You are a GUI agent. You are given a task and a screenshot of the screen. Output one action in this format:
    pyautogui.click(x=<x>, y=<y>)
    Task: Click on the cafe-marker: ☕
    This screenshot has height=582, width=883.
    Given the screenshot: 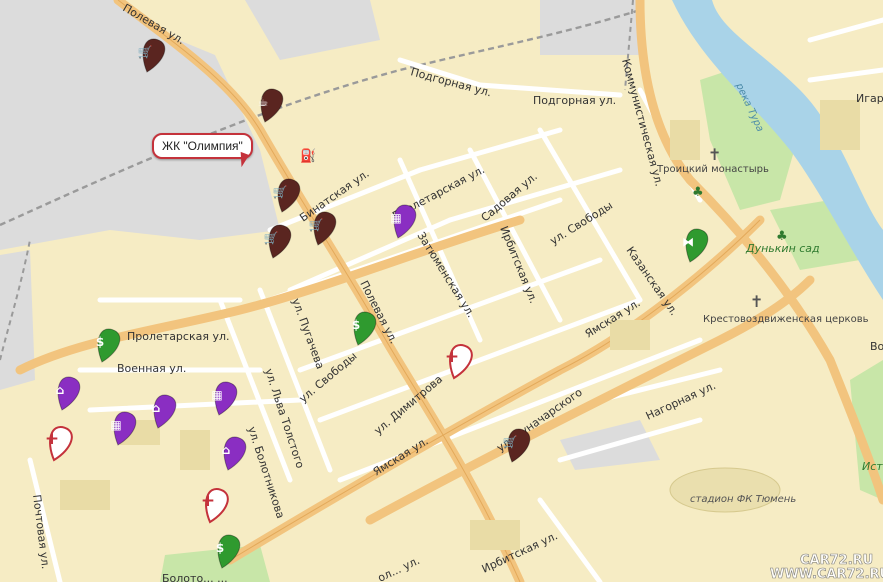 What is the action you would take?
    pyautogui.click(x=270, y=105)
    